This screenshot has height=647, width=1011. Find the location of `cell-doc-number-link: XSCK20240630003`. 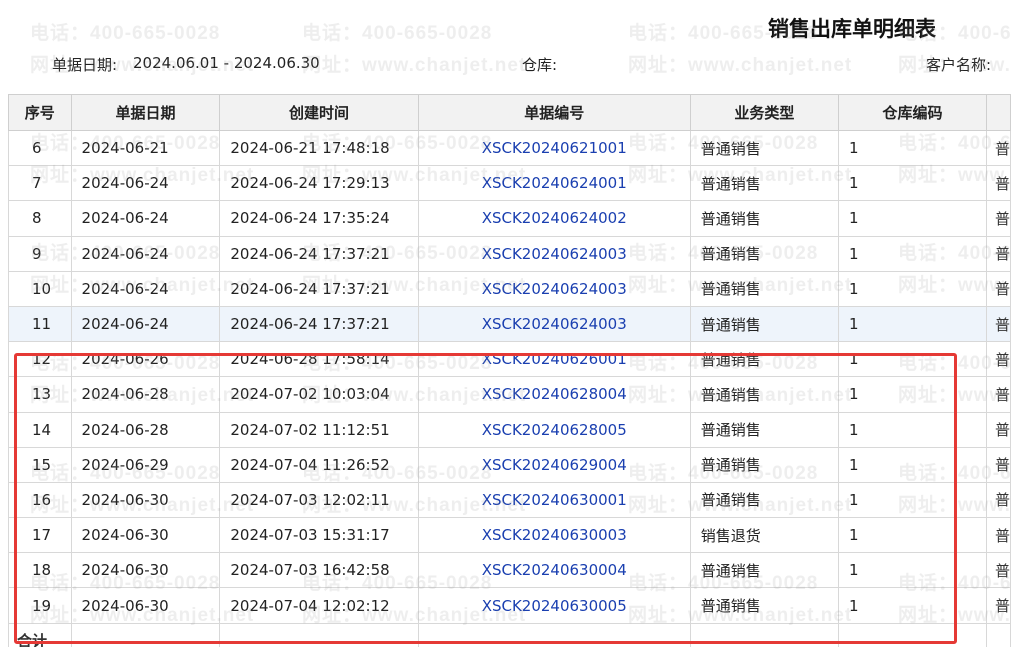

cell-doc-number-link: XSCK20240630003 is located at coordinates (554, 535).